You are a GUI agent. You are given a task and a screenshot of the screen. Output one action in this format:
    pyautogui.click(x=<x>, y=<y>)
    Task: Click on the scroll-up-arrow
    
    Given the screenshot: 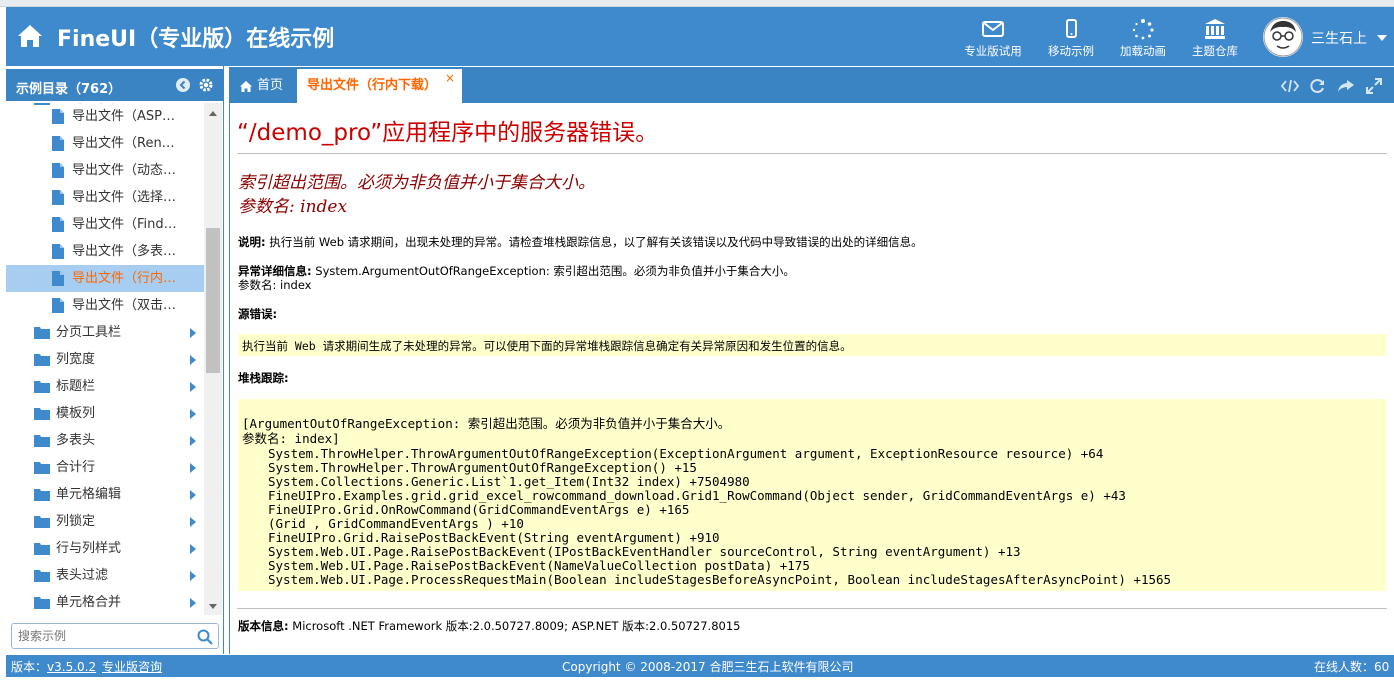 What is the action you would take?
    pyautogui.click(x=213, y=113)
    